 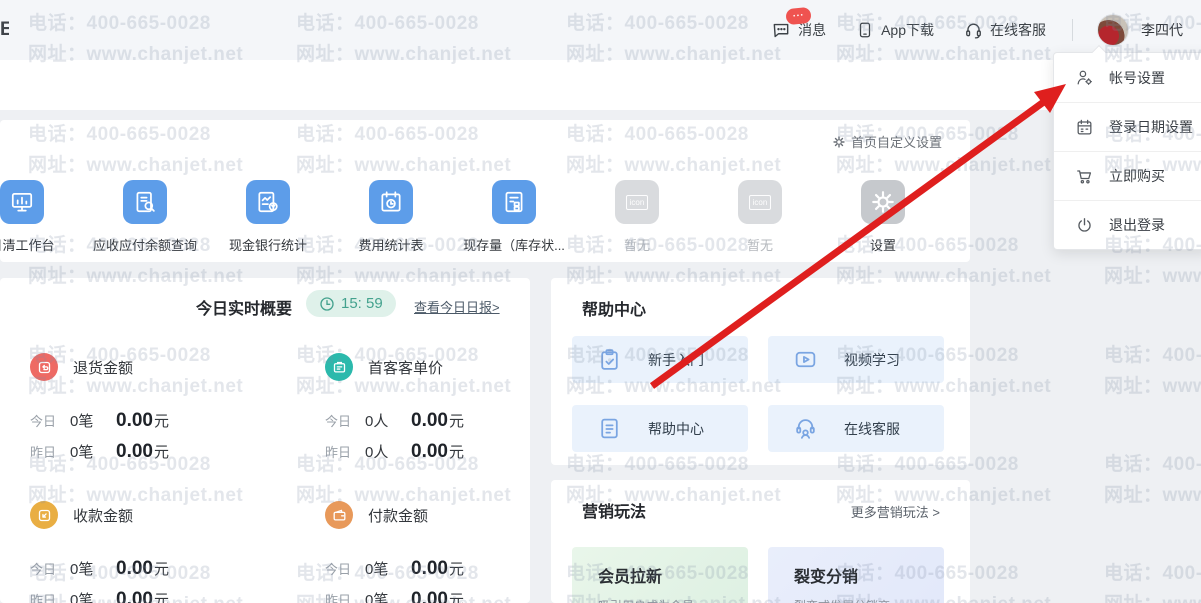 I want to click on mobile-phone-icon, so click(x=865, y=30).